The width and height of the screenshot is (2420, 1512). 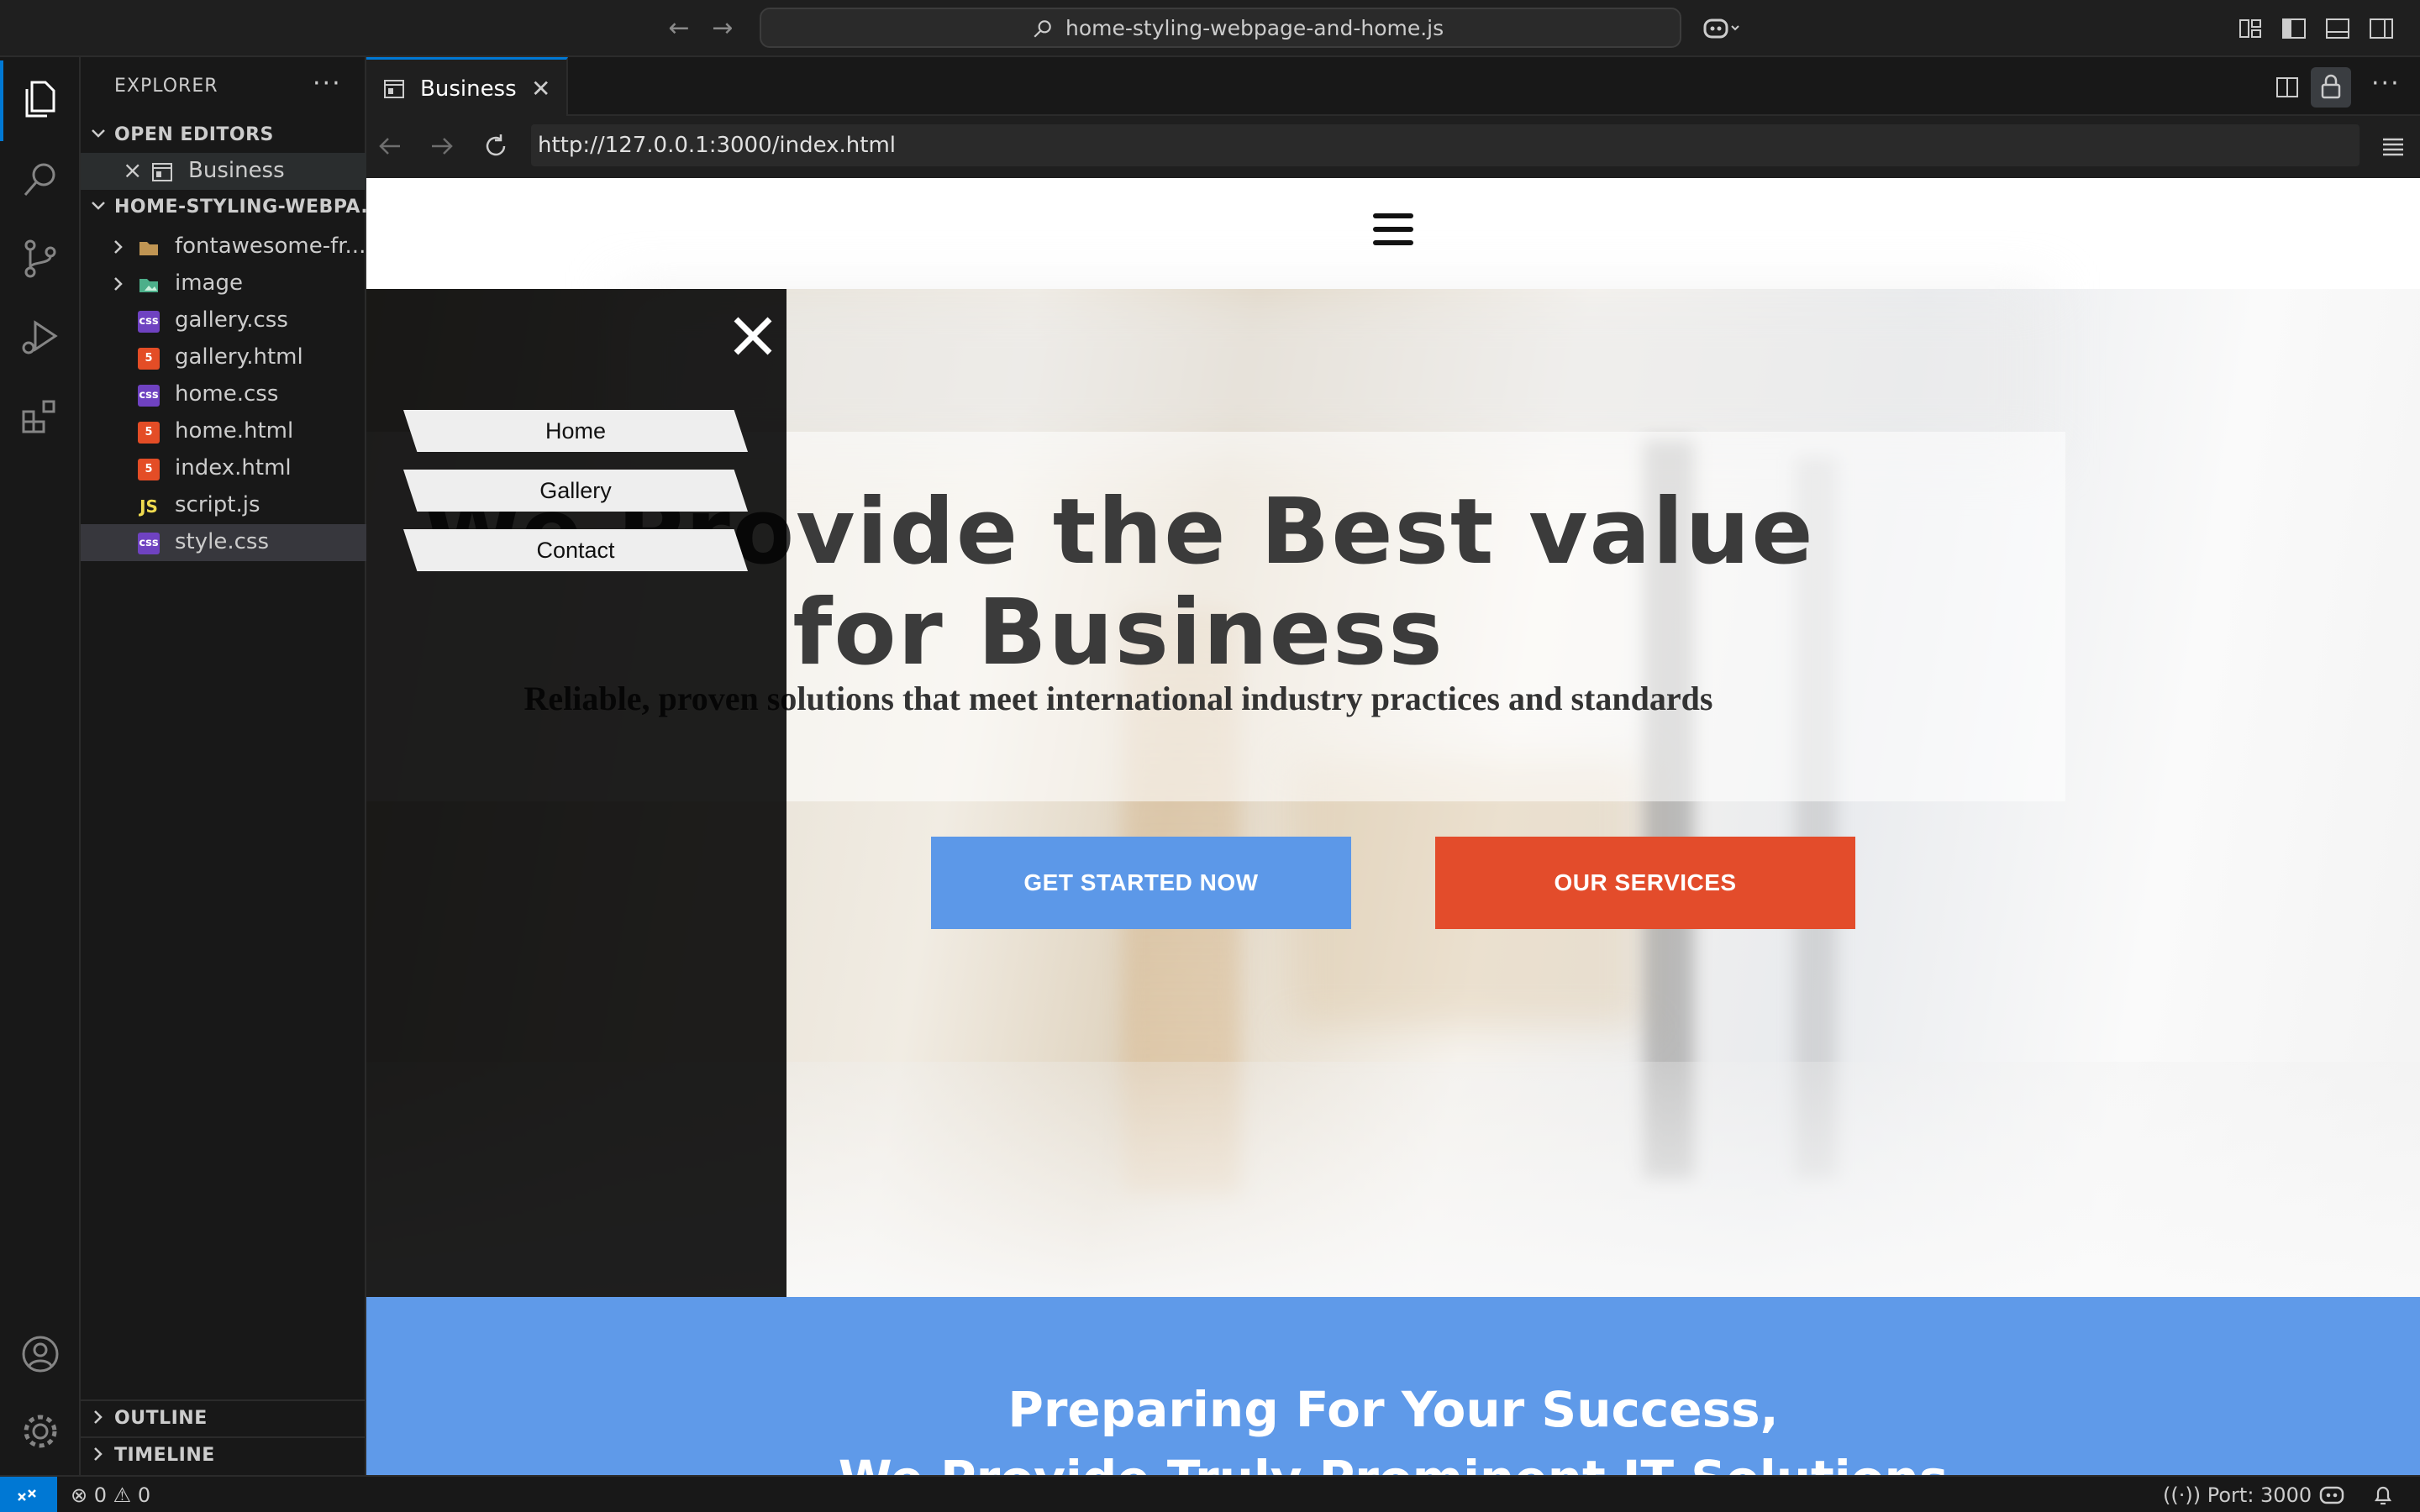 What do you see at coordinates (123, 1495) in the screenshot?
I see `warning-icon: ⚠` at bounding box center [123, 1495].